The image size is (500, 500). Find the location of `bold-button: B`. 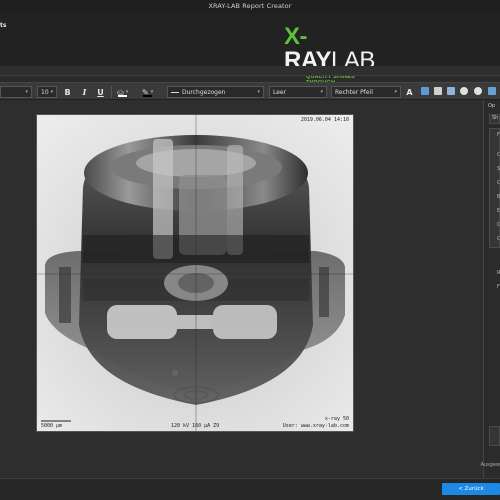

bold-button: B is located at coordinates (67, 92).